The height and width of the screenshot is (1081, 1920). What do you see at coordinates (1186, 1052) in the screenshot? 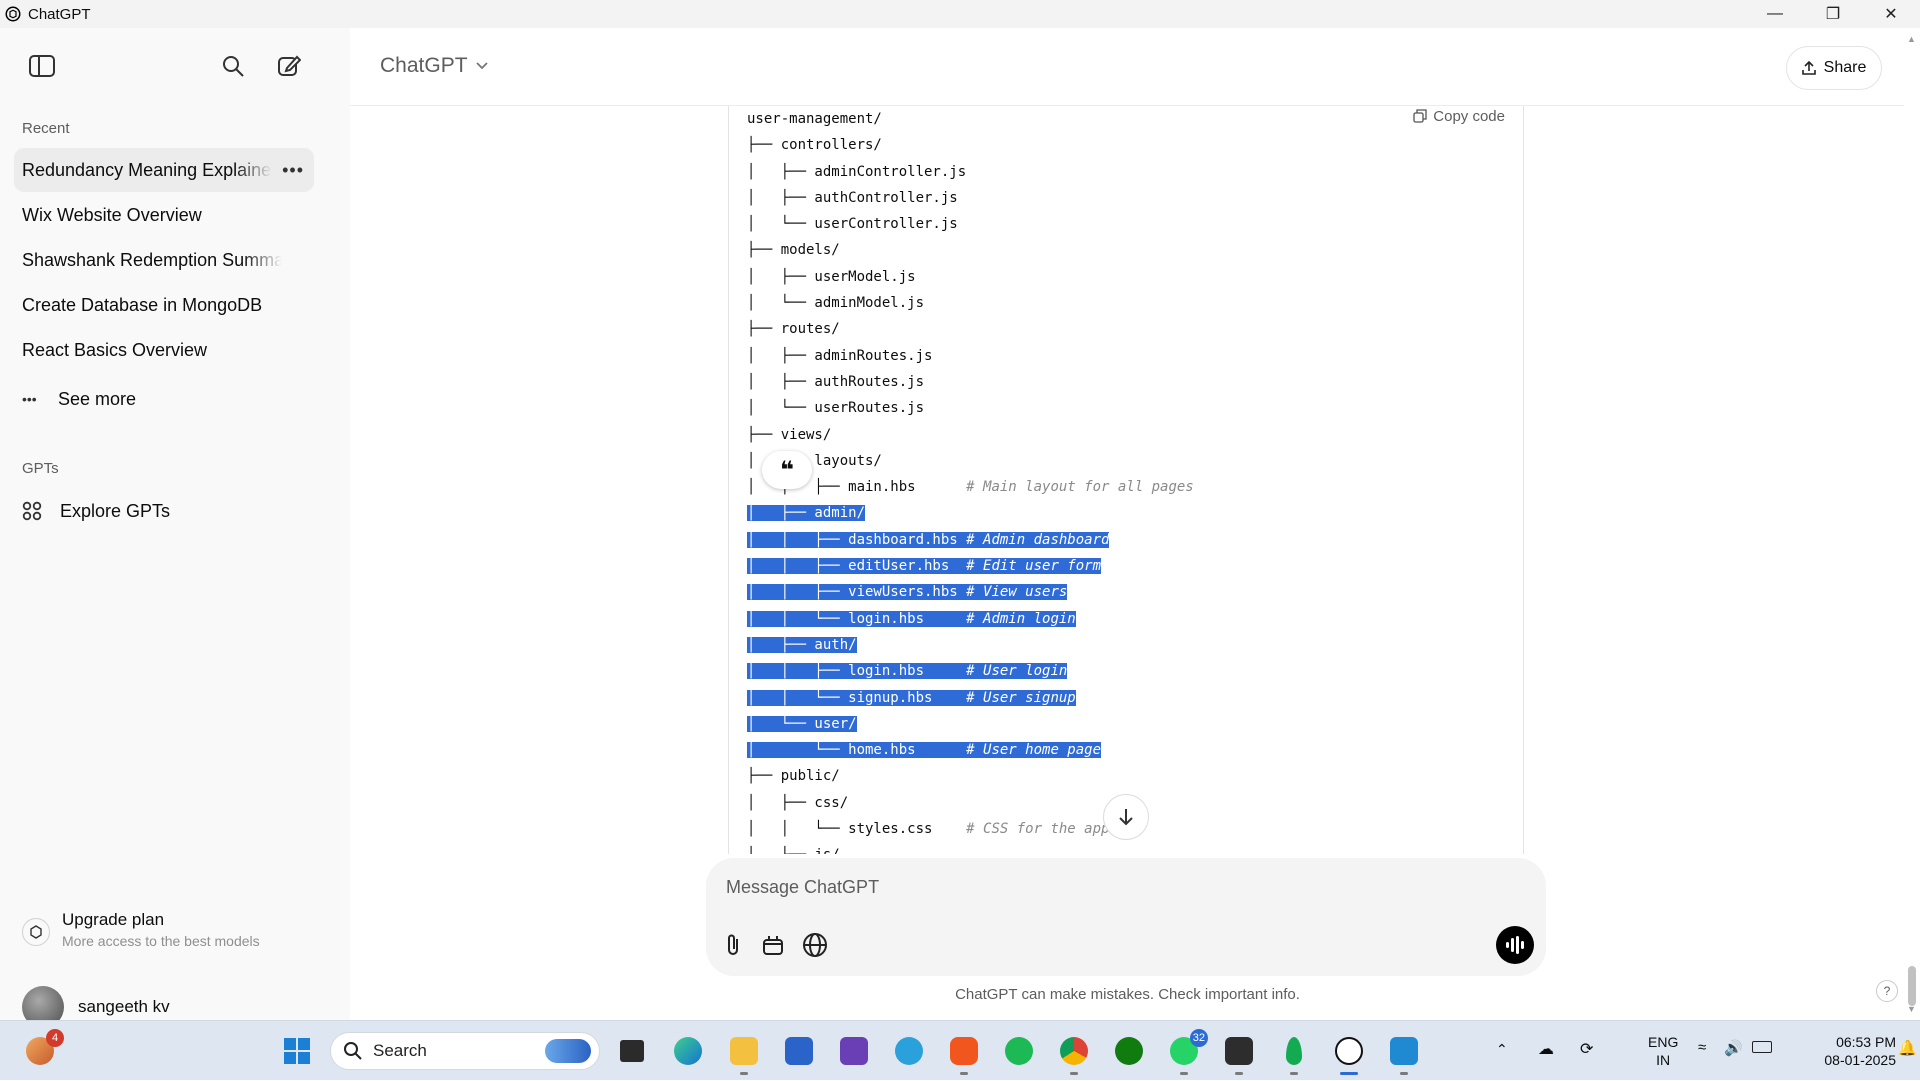
I see `whatsapp-icon: 32` at bounding box center [1186, 1052].